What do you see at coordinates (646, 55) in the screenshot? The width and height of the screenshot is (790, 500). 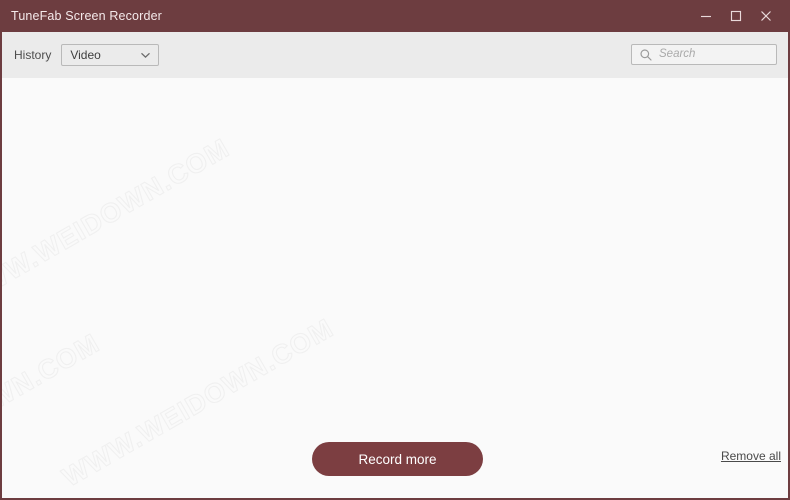 I see `search-icon` at bounding box center [646, 55].